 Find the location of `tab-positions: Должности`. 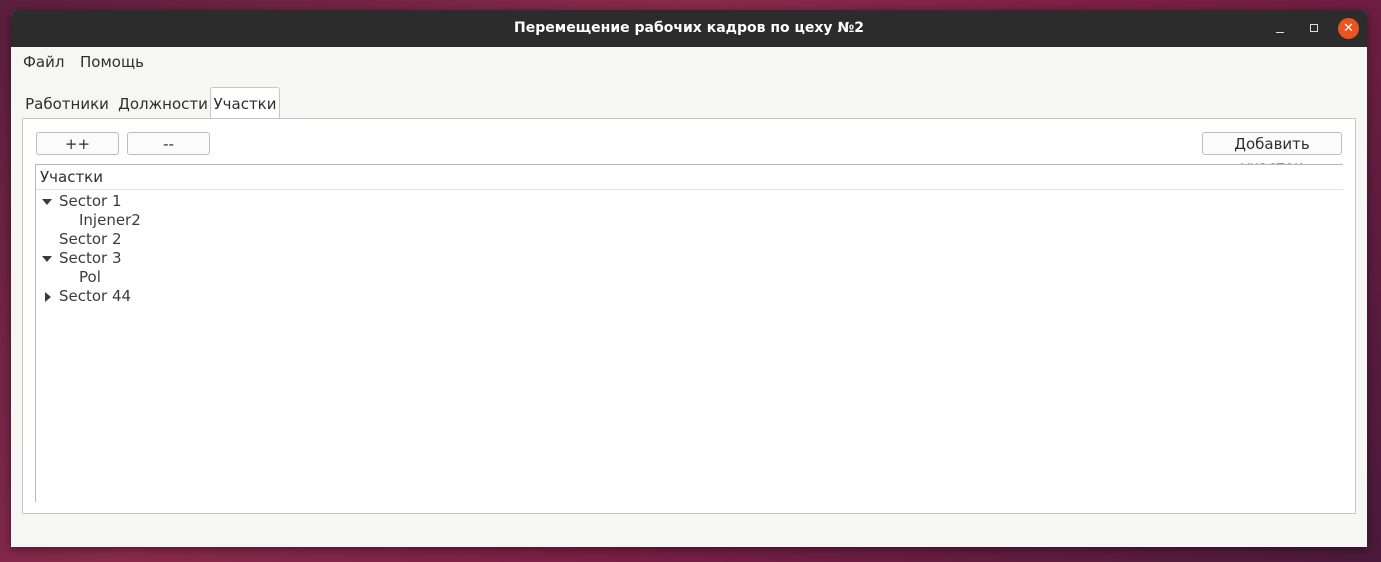

tab-positions: Должности is located at coordinates (163, 103).